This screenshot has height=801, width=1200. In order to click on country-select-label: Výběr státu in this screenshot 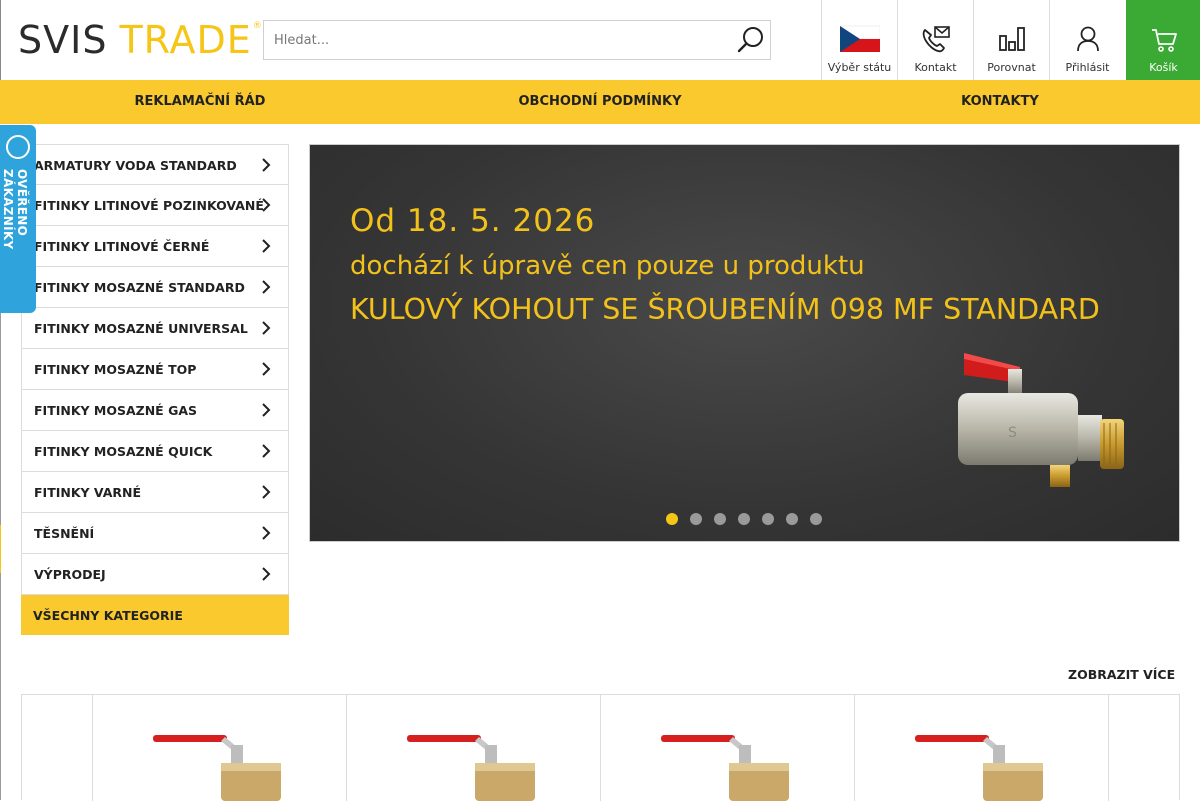, I will do `click(859, 67)`.